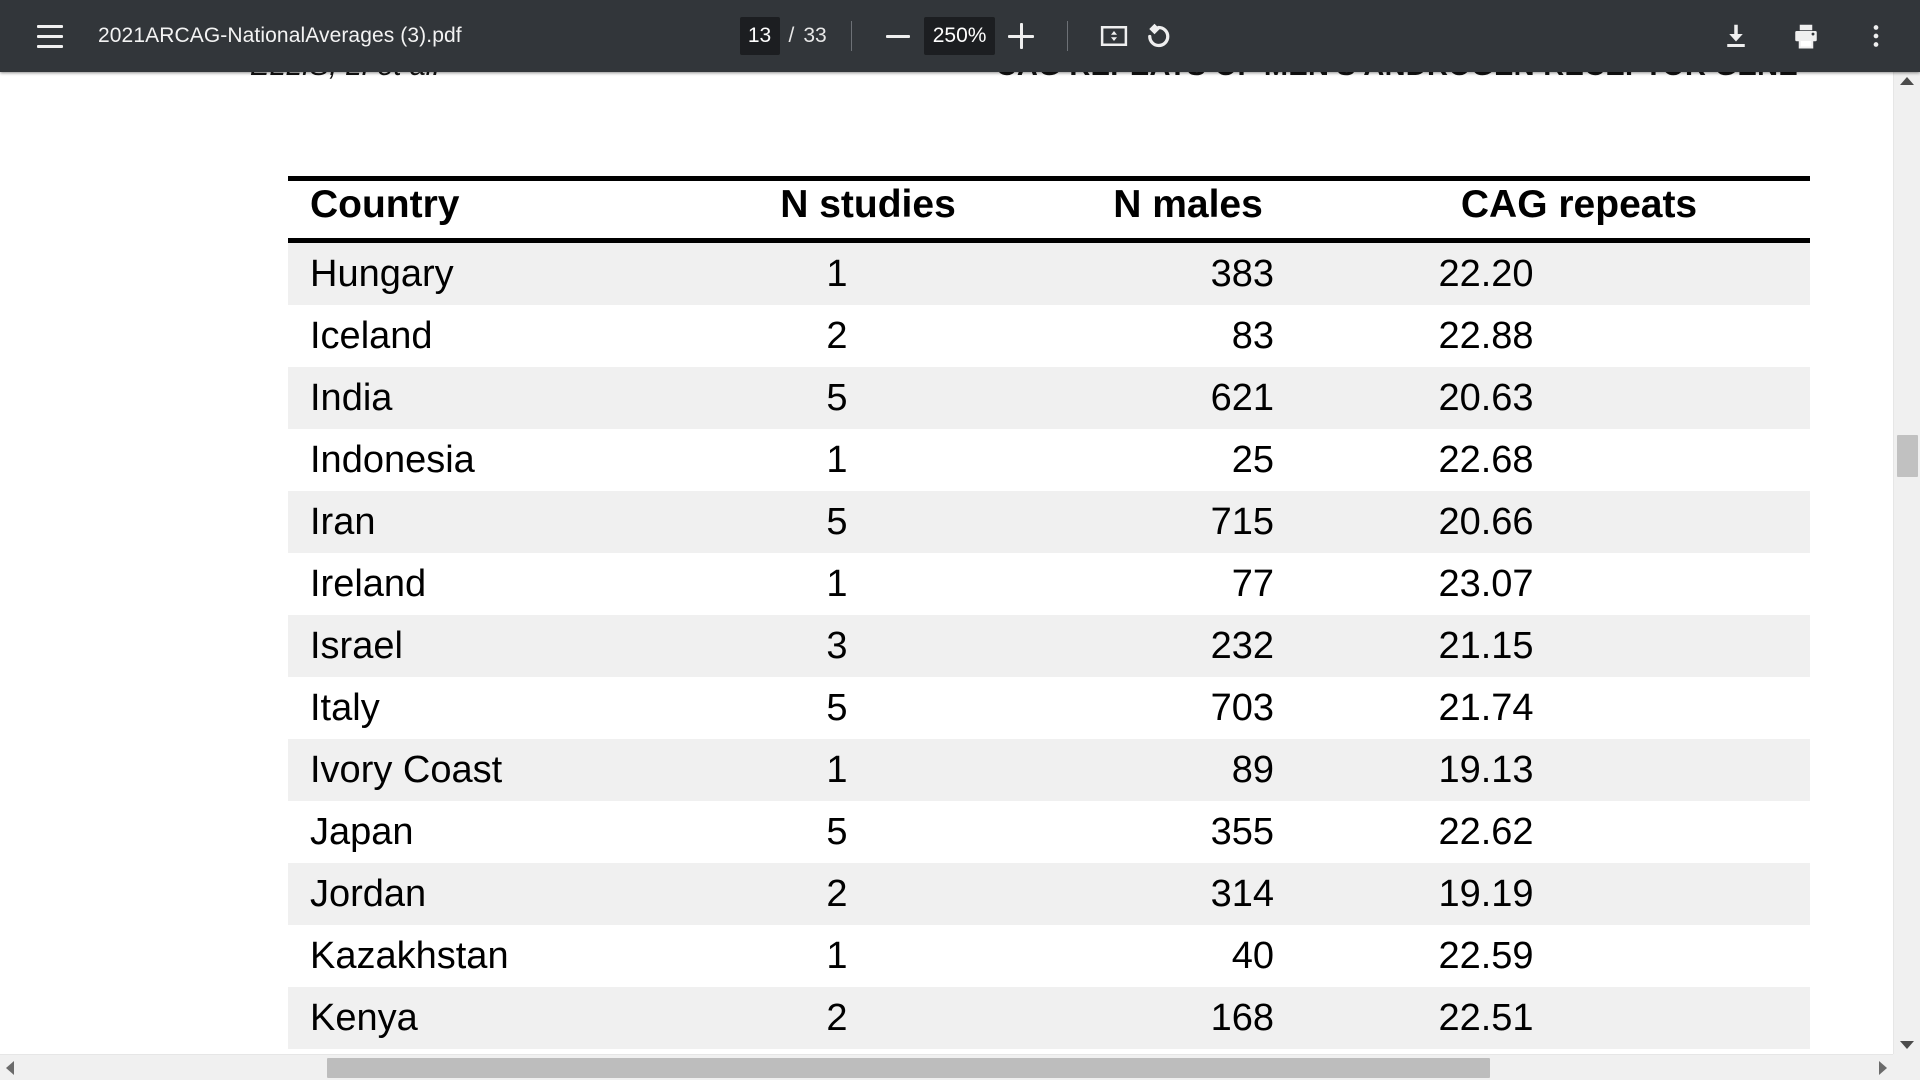  I want to click on table-row: Kenya 2 168 22.51, so click(1049, 1017).